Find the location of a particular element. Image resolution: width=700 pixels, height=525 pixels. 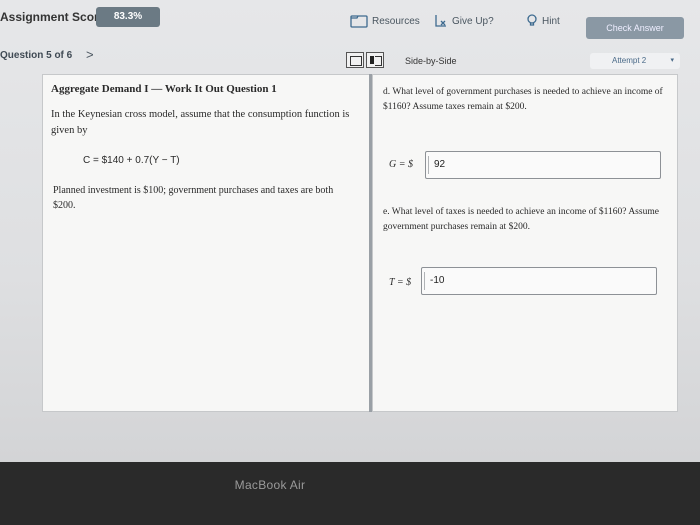

resources-icon is located at coordinates (359, 21).